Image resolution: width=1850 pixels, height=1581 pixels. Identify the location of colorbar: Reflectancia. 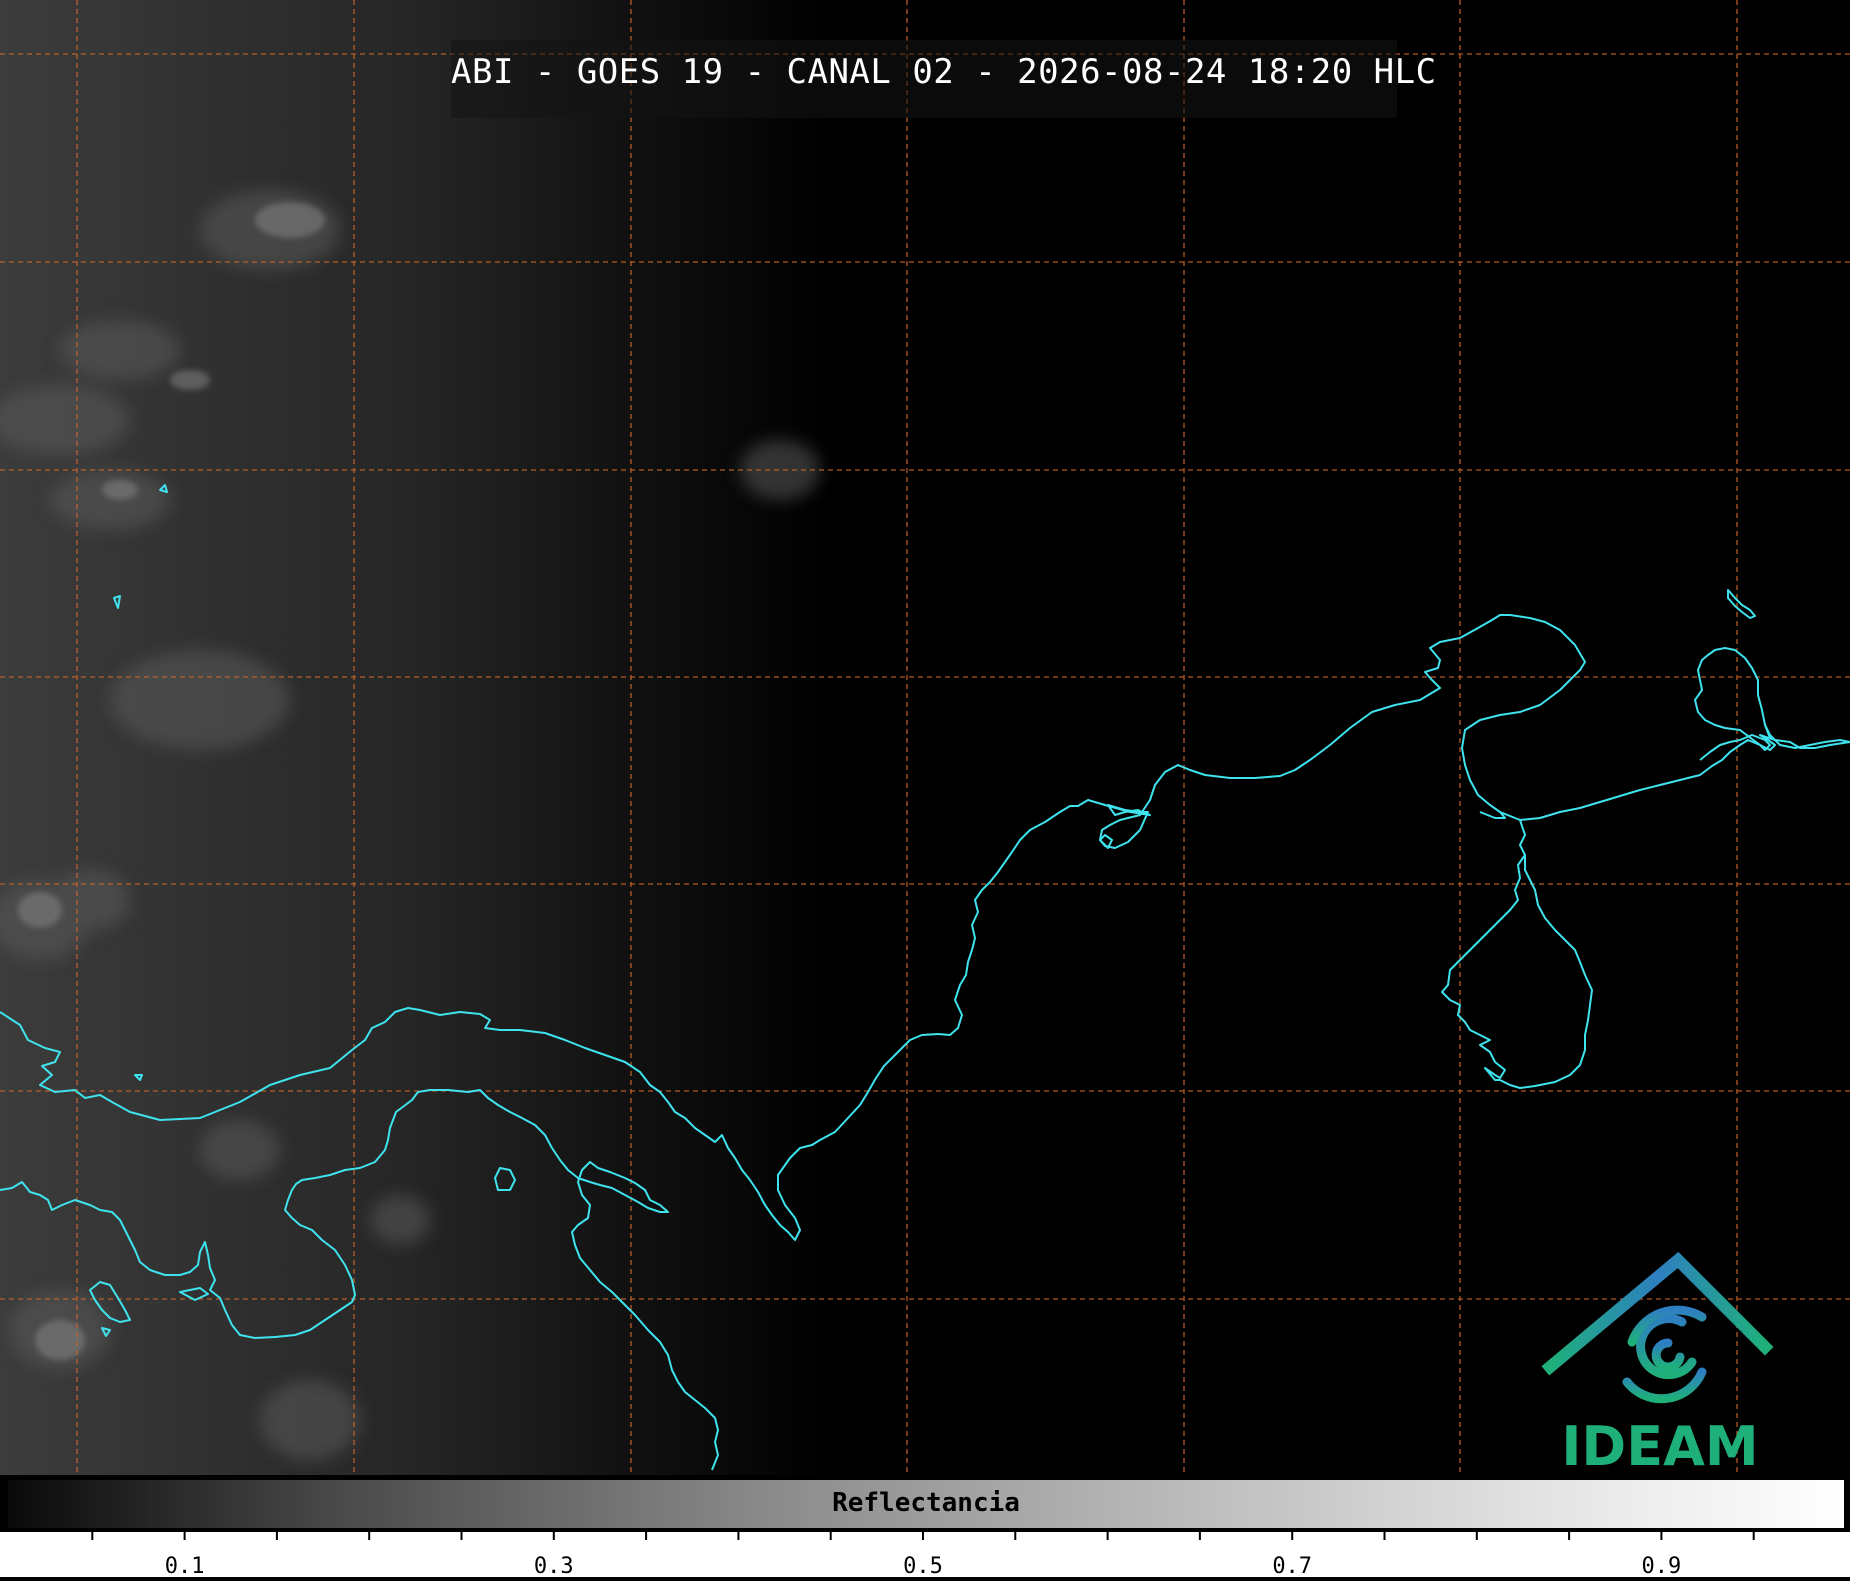
(926, 1505).